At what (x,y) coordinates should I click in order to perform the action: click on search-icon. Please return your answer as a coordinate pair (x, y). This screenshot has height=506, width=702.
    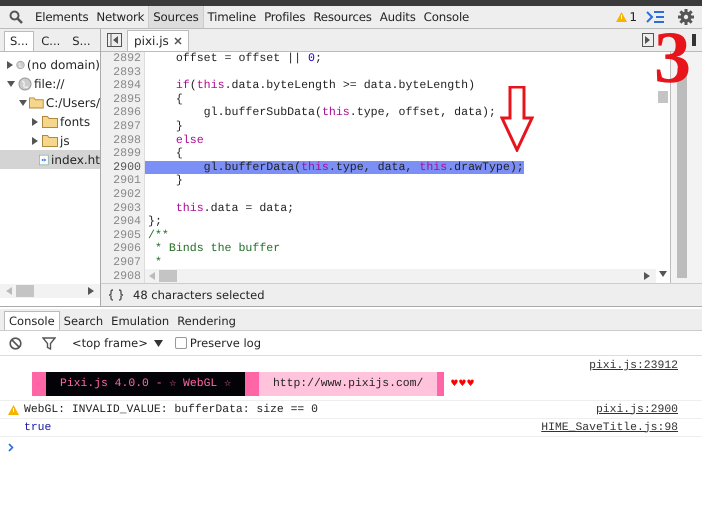
    Looking at the image, I should click on (16, 17).